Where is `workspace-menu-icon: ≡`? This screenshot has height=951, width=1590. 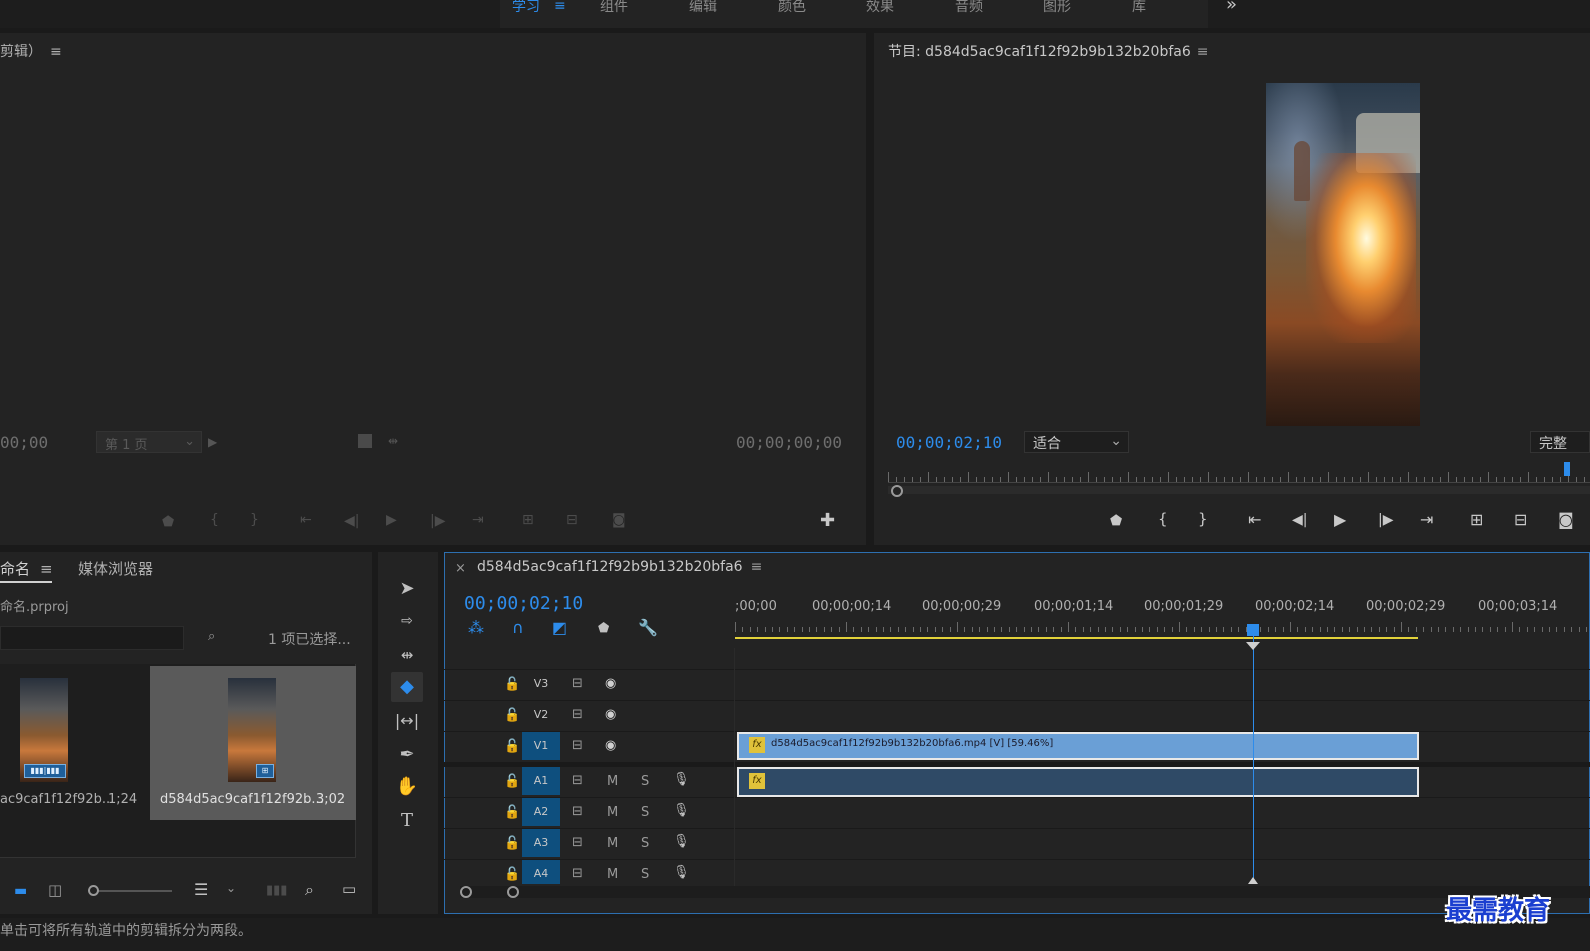 workspace-menu-icon: ≡ is located at coordinates (560, 7).